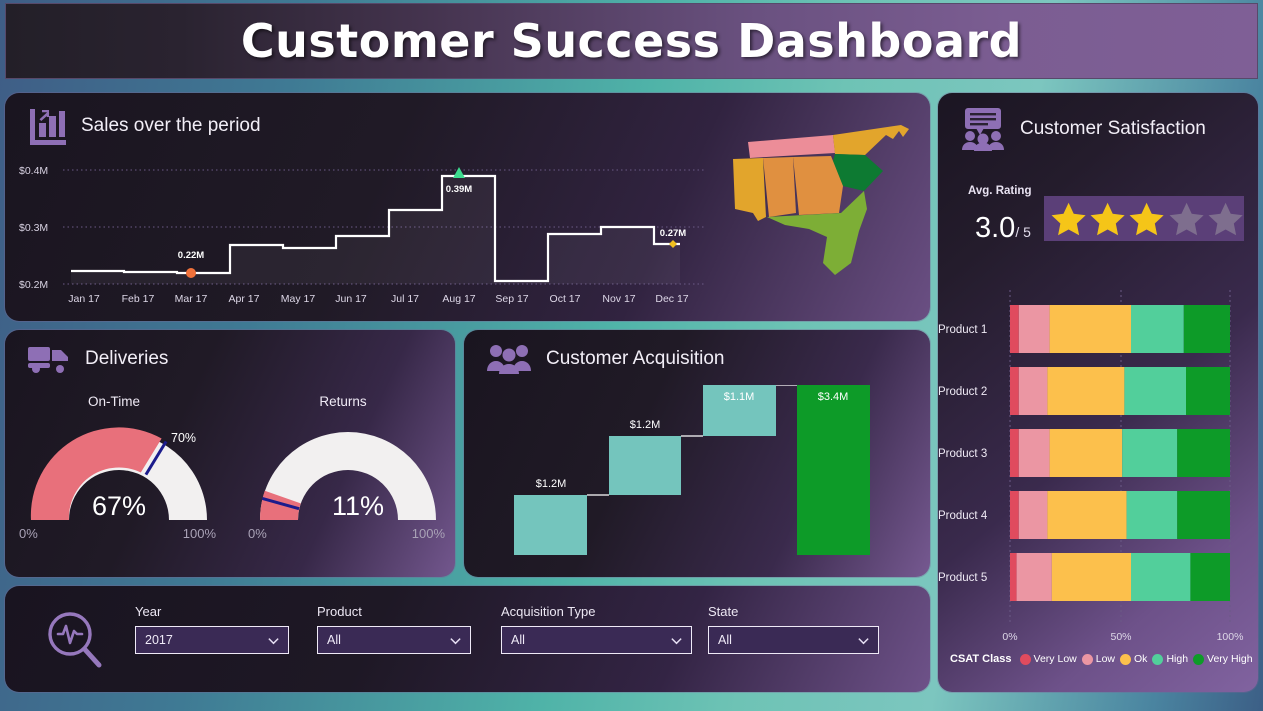 The image size is (1263, 711). Describe the element at coordinates (833, 470) in the screenshot. I see `waterfall-bar-total` at that location.